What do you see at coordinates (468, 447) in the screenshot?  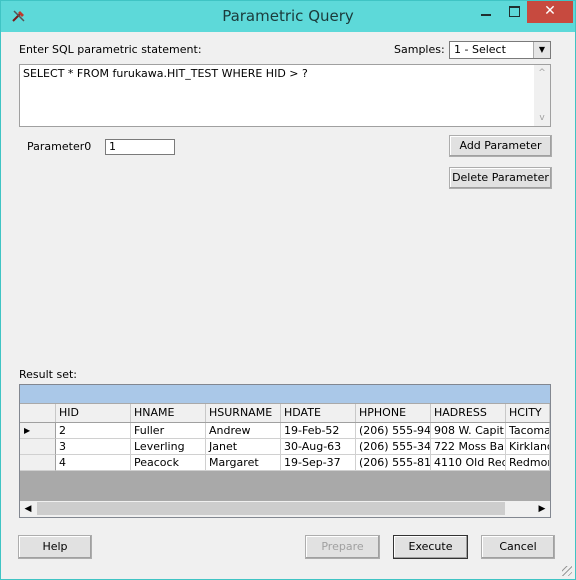 I see `table-cell: 722 Moss Ba` at bounding box center [468, 447].